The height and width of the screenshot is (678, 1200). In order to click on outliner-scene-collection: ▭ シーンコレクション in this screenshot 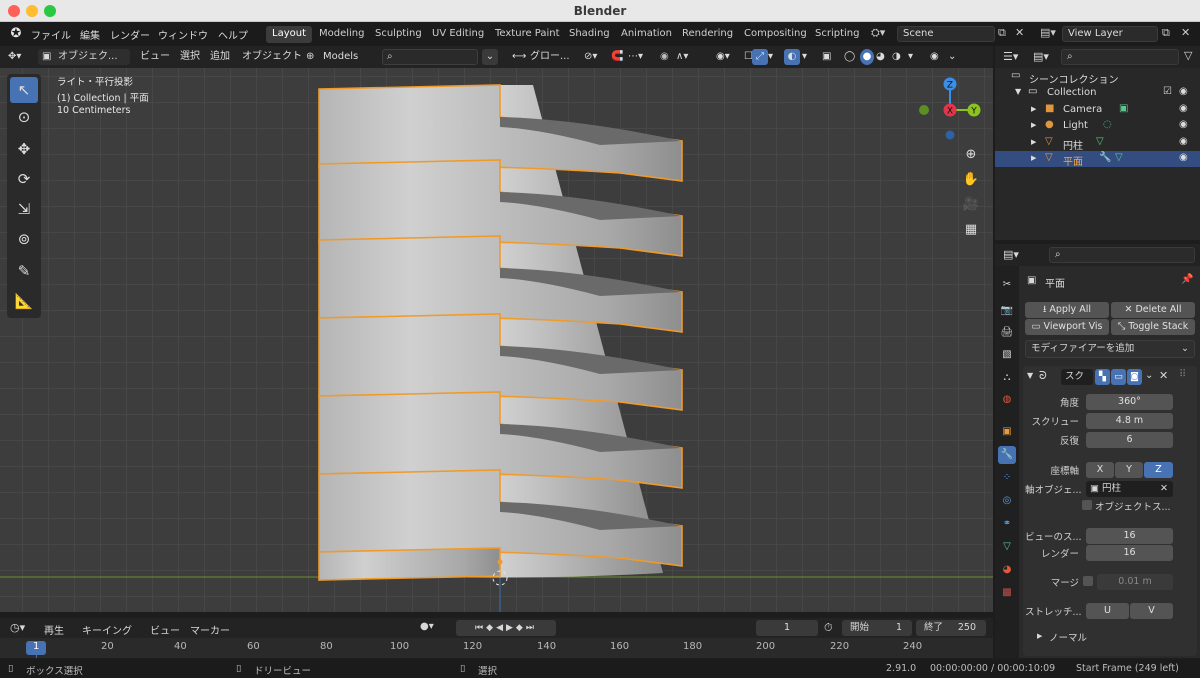, I will do `click(1097, 77)`.